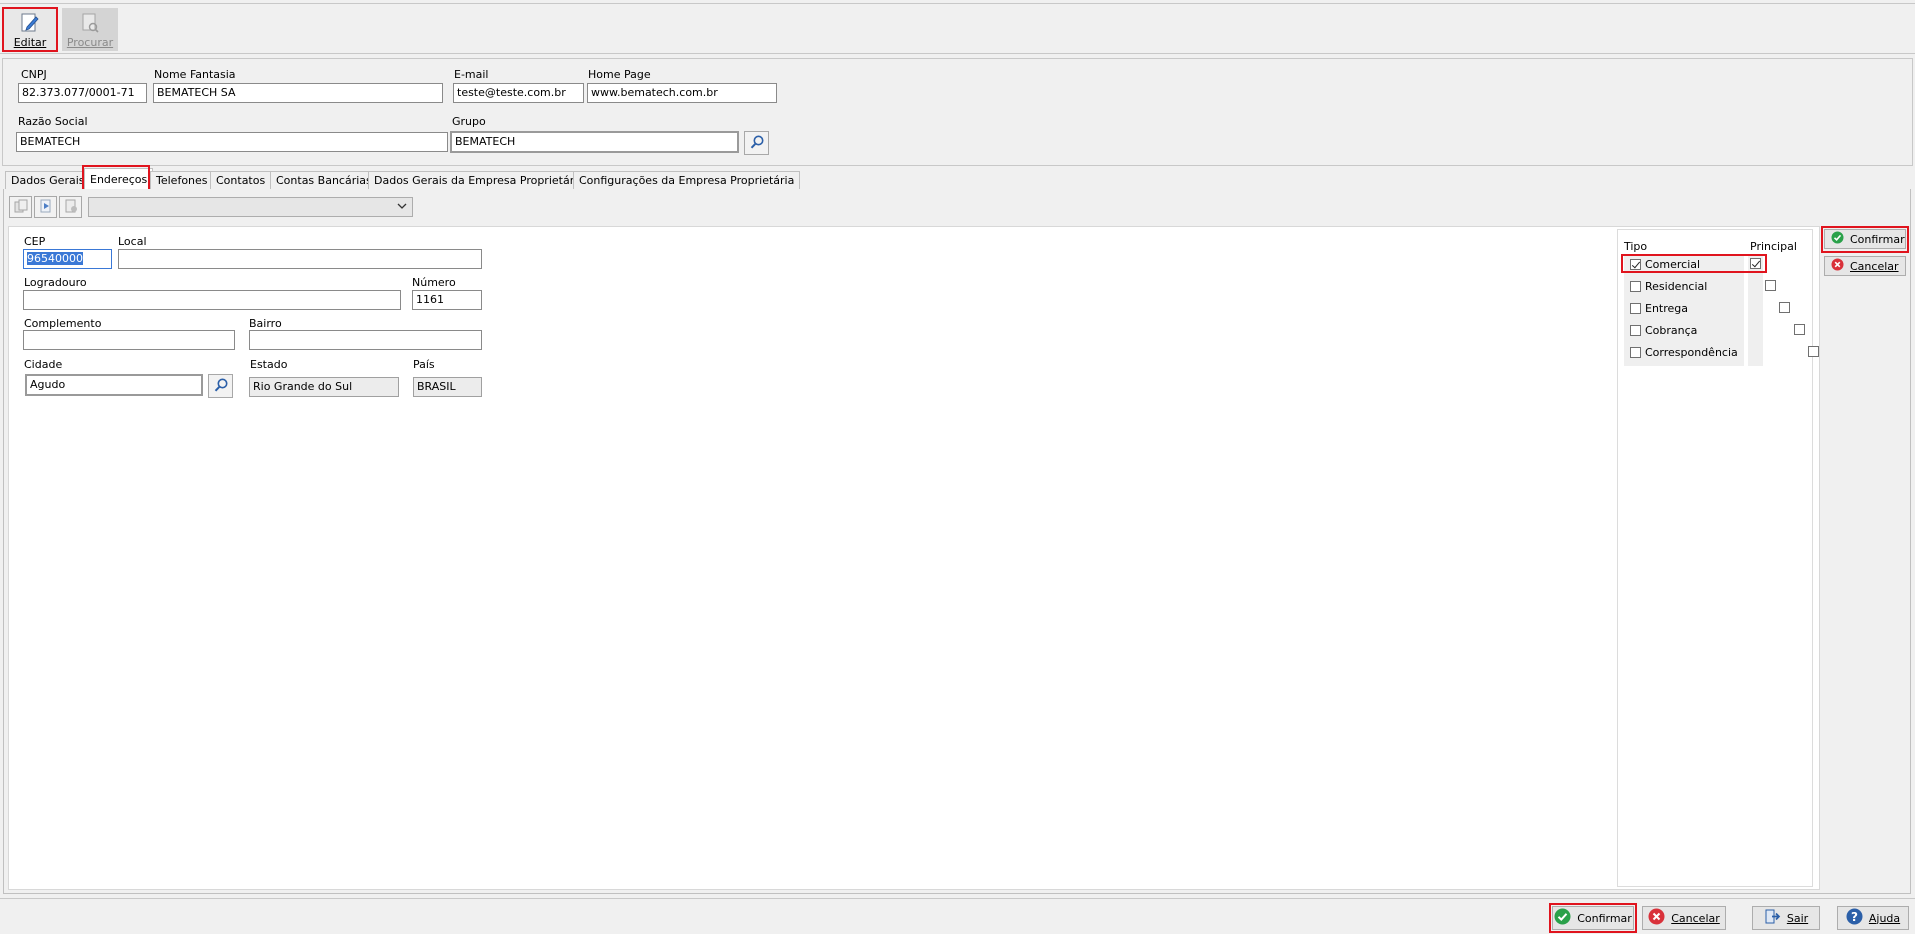 The image size is (1915, 934). I want to click on pais-label: País, so click(424, 364).